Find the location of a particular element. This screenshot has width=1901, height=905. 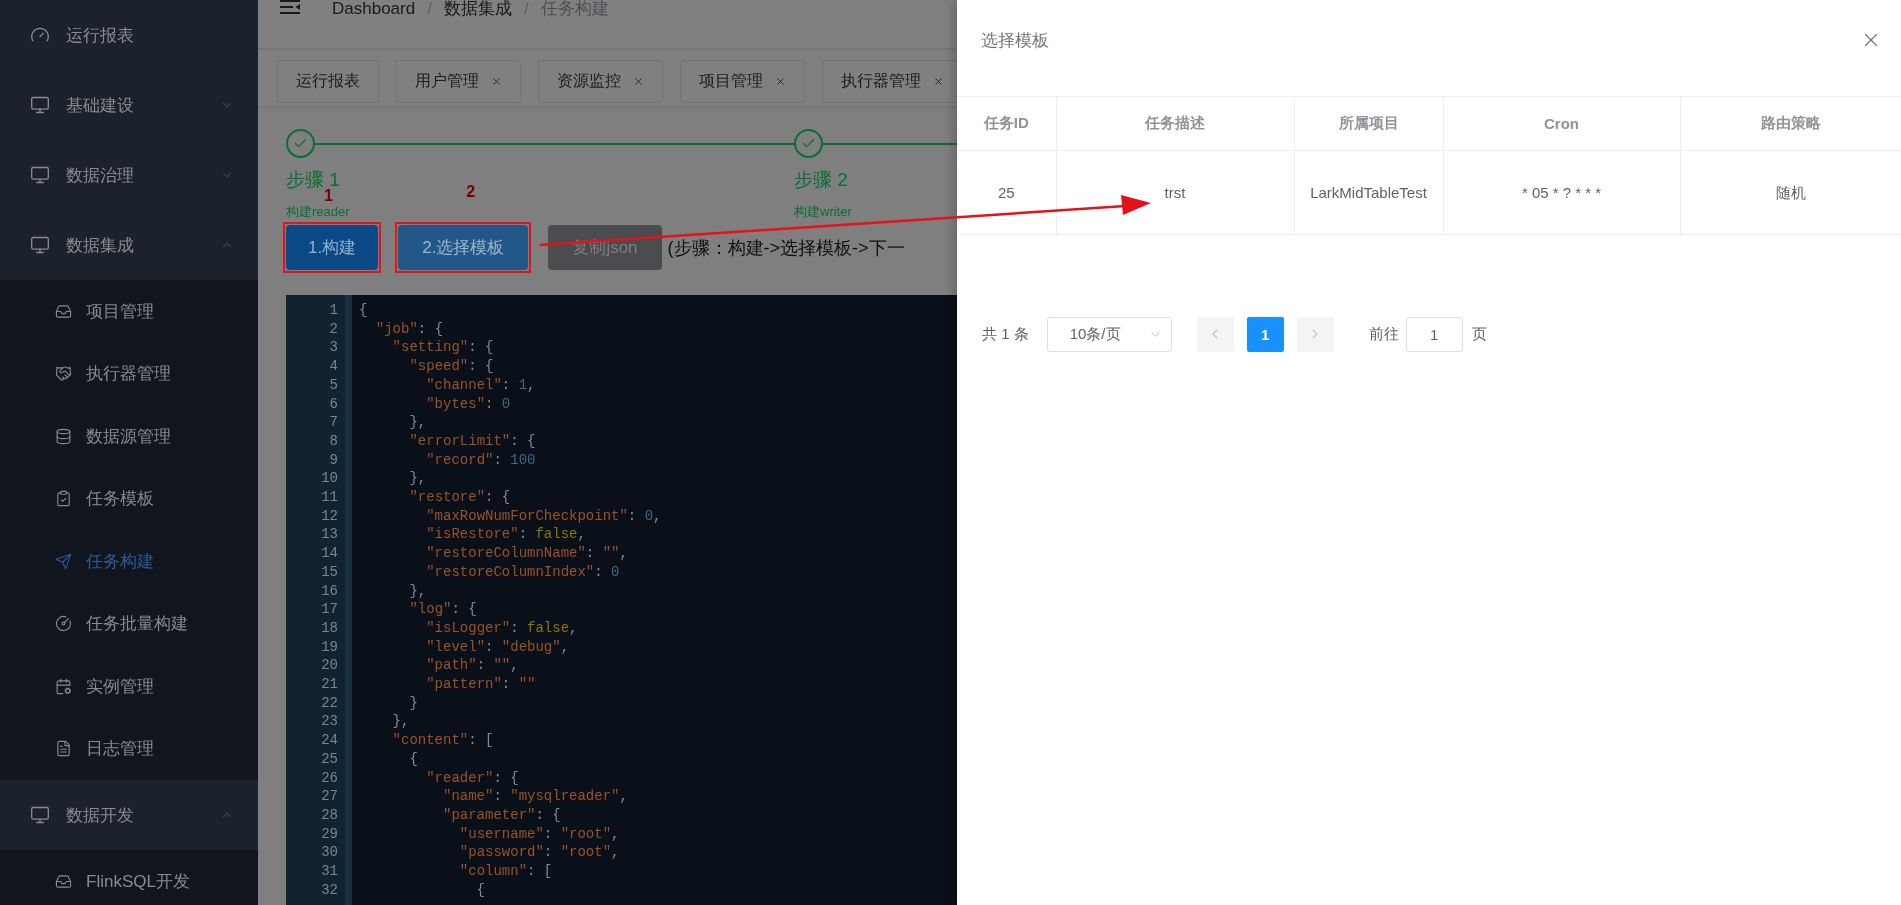

submenu-item: 任务构建 is located at coordinates (129, 561).